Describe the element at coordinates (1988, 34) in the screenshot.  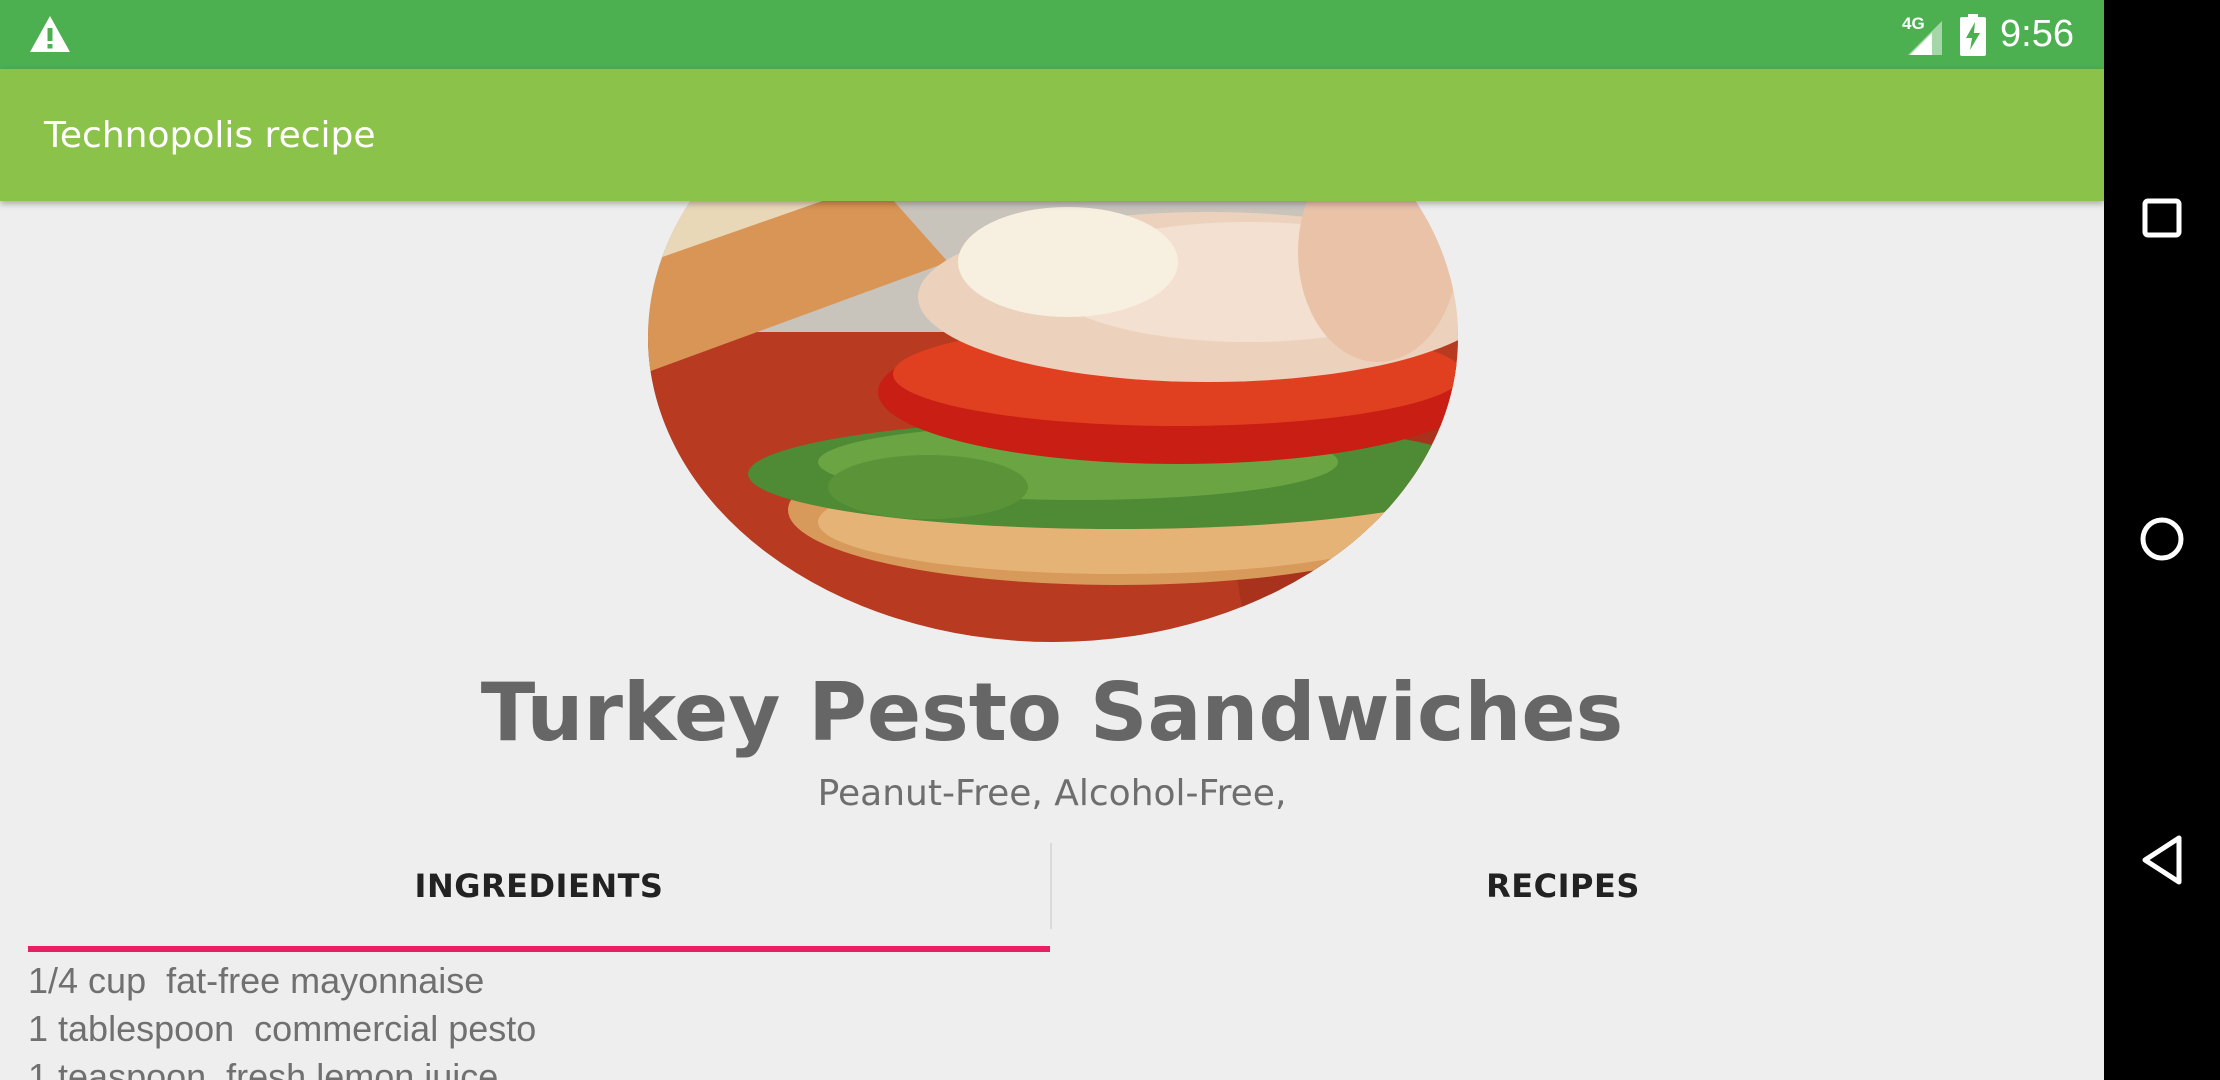
I see `status-icons: 4G 9:56` at that location.